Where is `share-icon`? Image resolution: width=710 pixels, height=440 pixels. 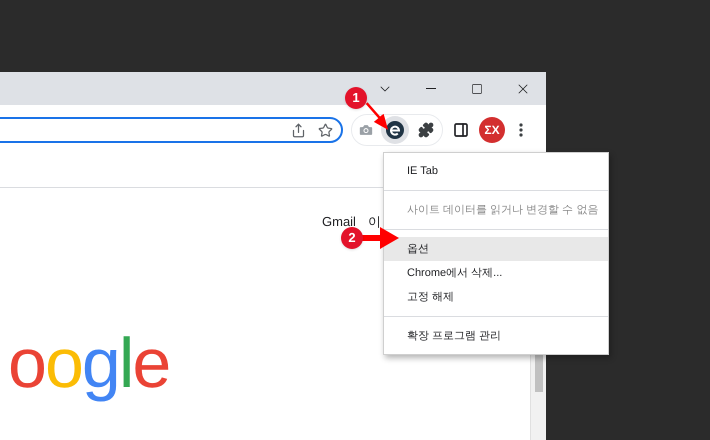 share-icon is located at coordinates (298, 130).